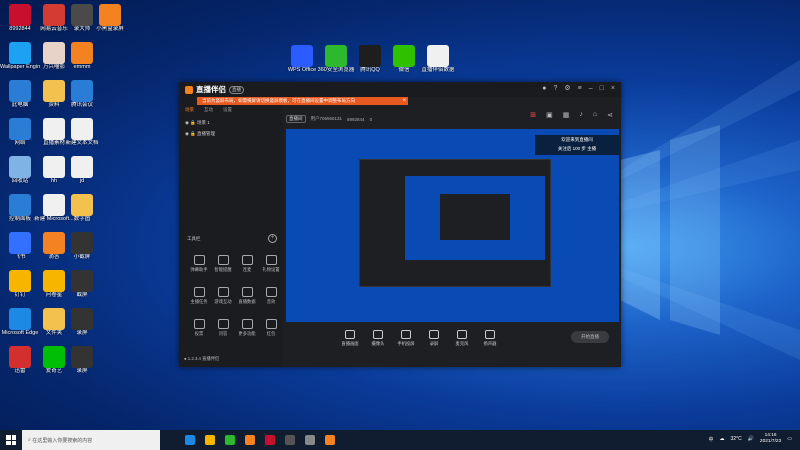 This screenshot has height=450, width=800. I want to click on desktop-icon: 小截屏, so click(82, 246).